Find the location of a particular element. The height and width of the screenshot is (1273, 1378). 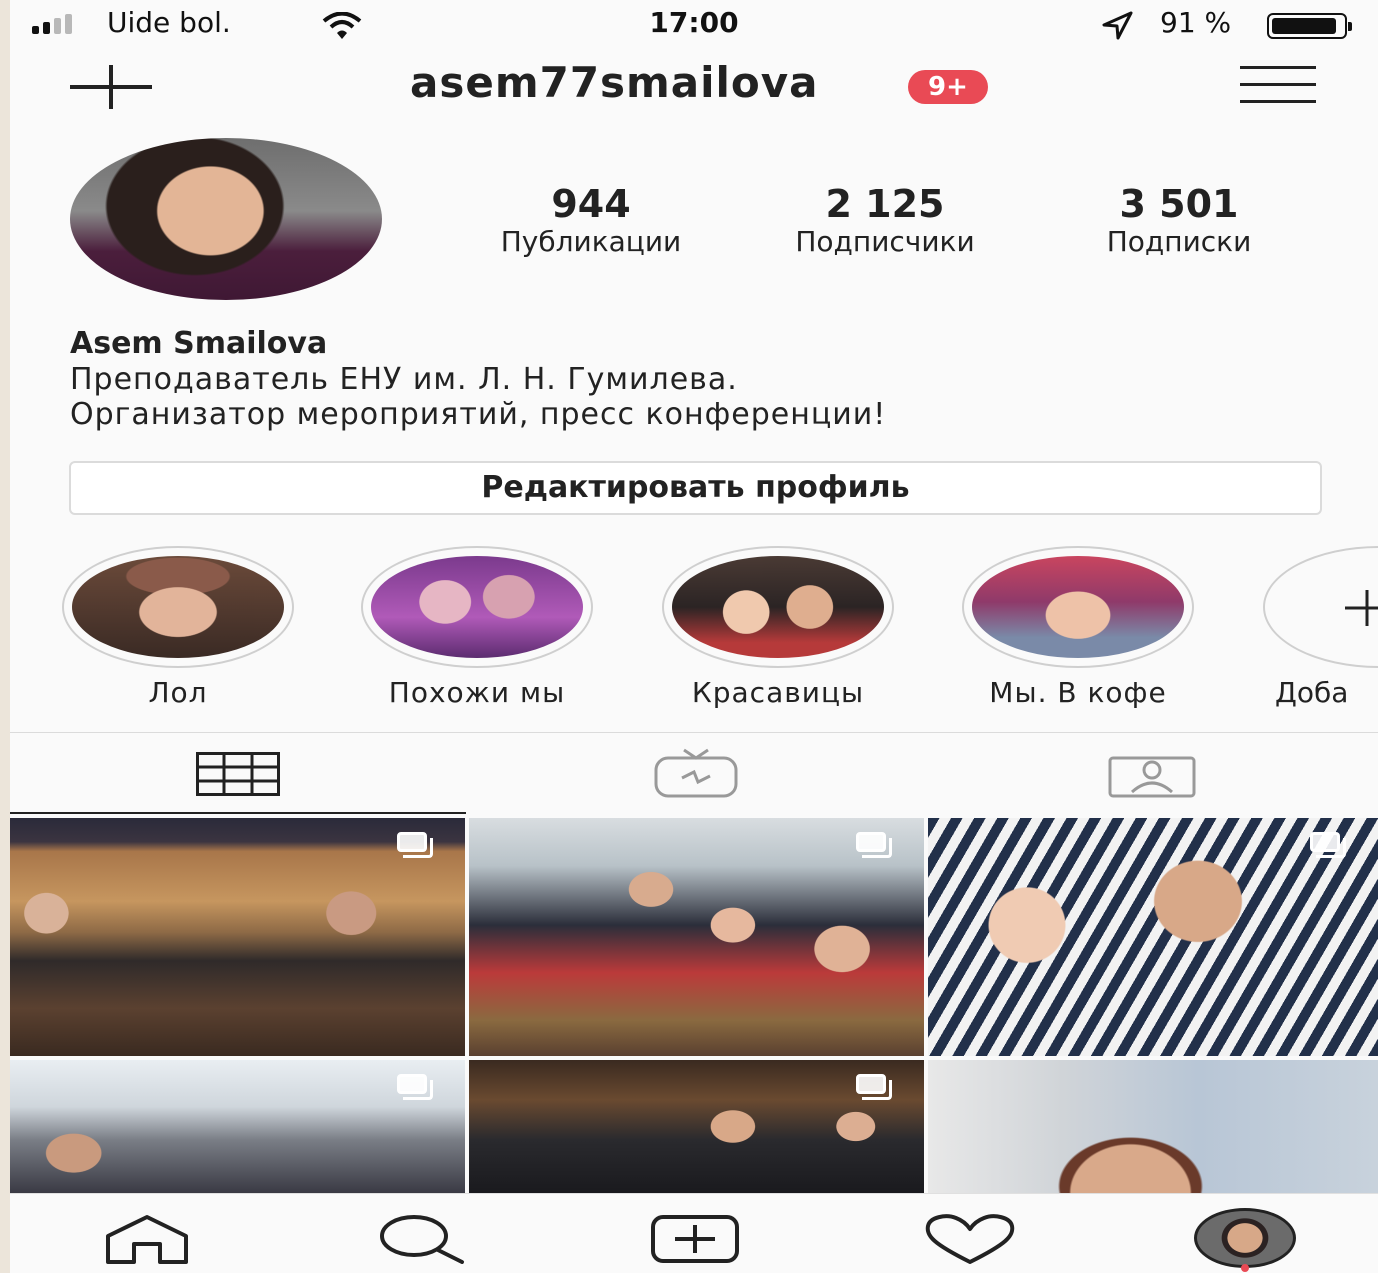

followers-stat: 2 125 Подписчики is located at coordinates (885, 222).